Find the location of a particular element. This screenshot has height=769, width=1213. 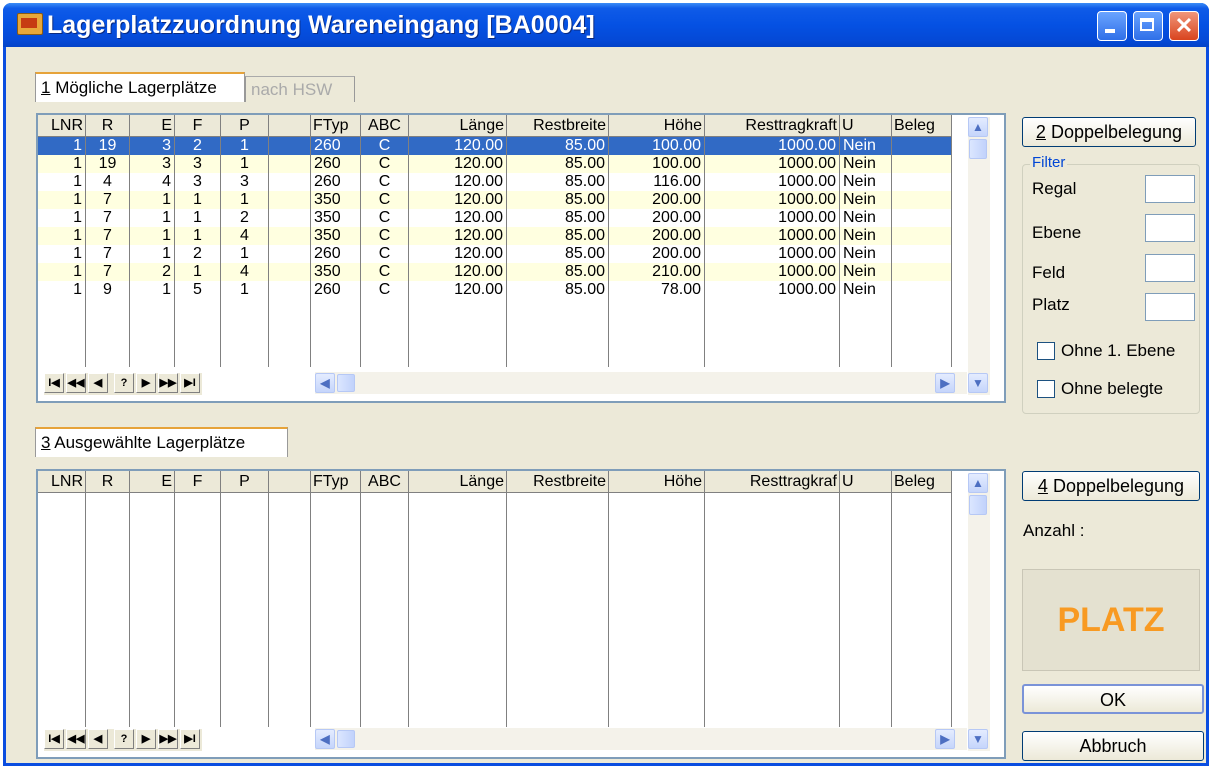

minimize-button is located at coordinates (1112, 26).